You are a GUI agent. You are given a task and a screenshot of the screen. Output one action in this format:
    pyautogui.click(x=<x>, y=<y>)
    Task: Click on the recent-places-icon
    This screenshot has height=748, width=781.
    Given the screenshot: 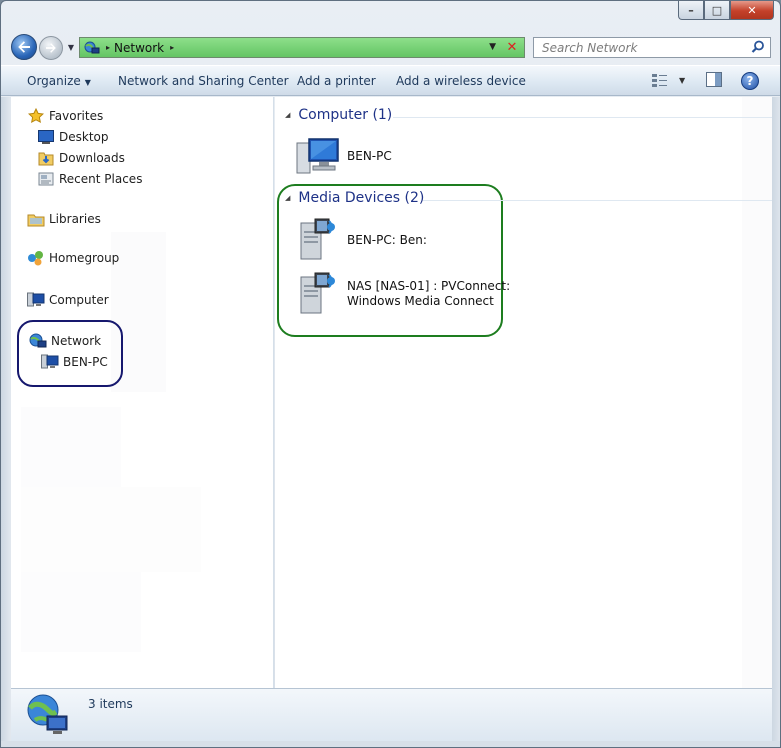 What is the action you would take?
    pyautogui.click(x=46, y=179)
    